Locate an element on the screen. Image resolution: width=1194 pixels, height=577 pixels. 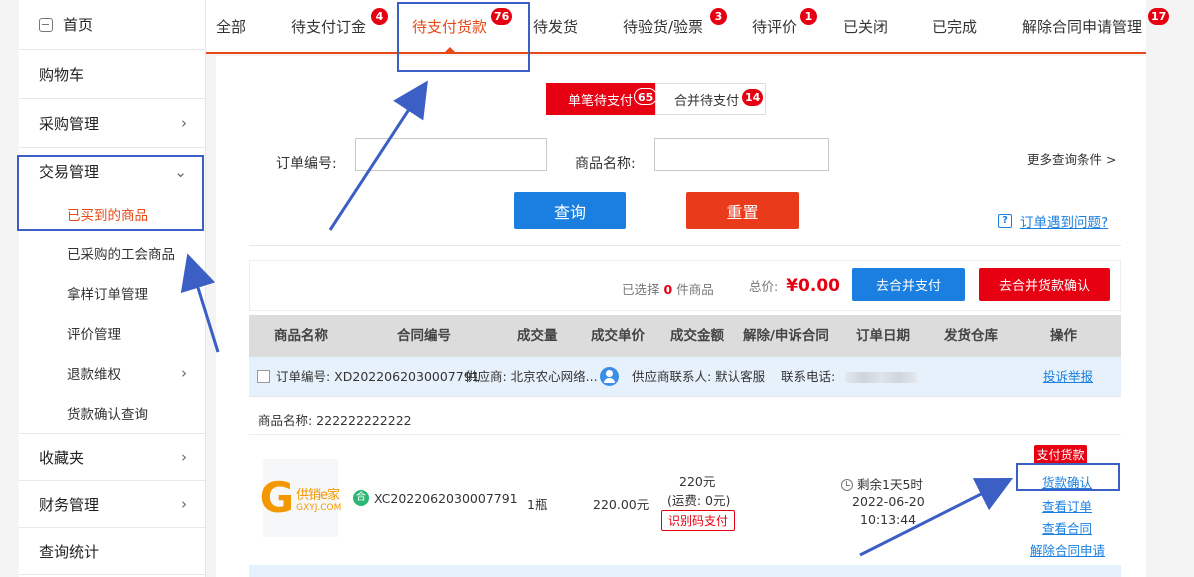
tab-contract-termination: 解除合同申请管理 is located at coordinates (1082, 26).